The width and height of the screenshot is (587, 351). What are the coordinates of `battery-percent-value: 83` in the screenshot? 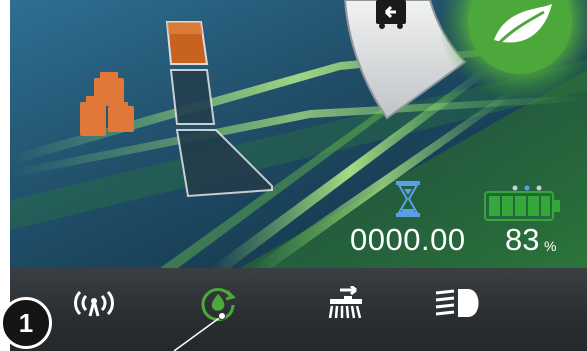 It's located at (522, 239).